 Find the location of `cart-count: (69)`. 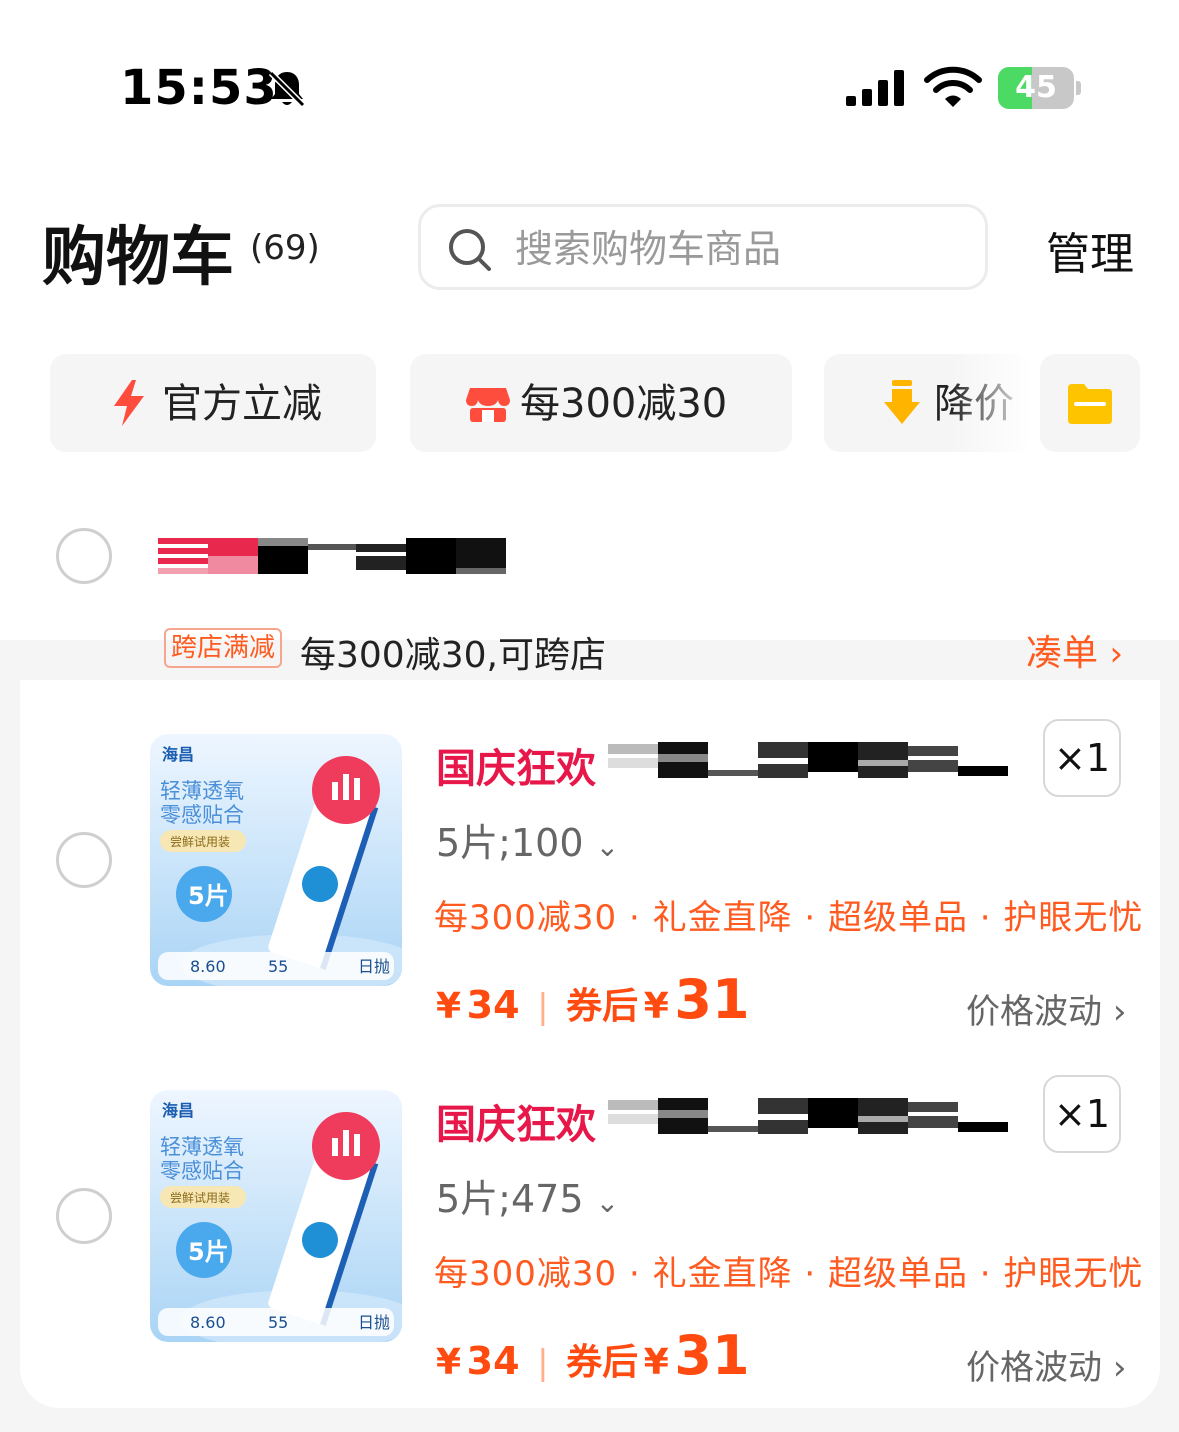

cart-count: (69) is located at coordinates (285, 248).